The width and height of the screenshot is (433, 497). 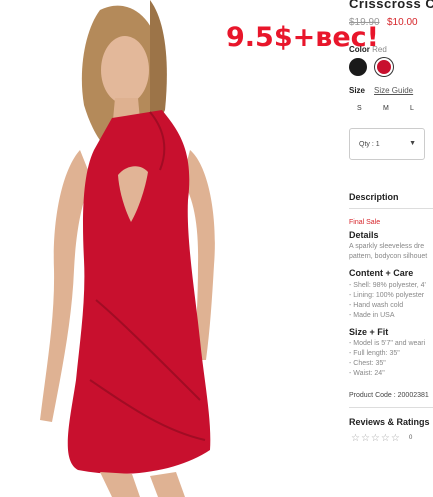 What do you see at coordinates (384, 67) in the screenshot?
I see `color-swatch-red` at bounding box center [384, 67].